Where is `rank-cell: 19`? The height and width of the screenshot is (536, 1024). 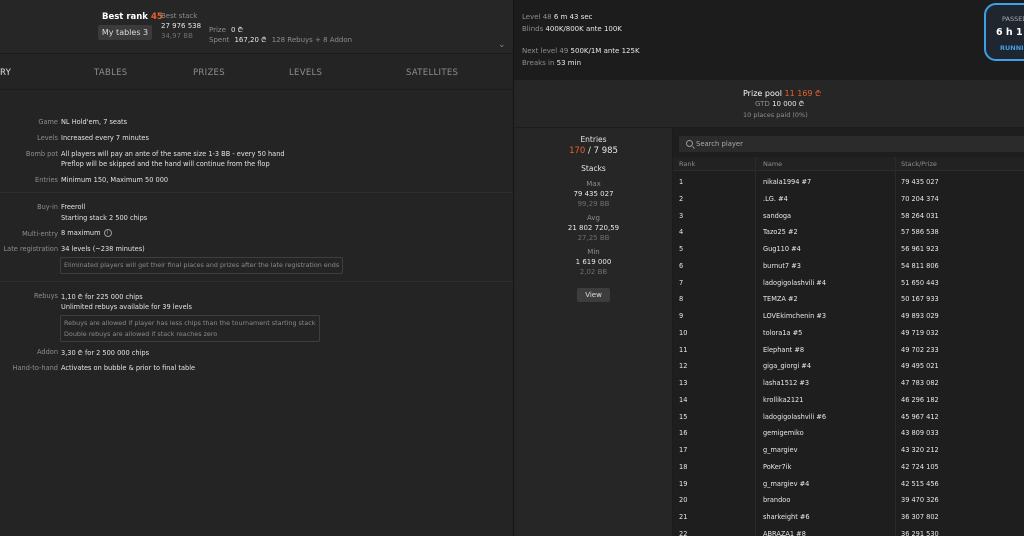
rank-cell: 19 is located at coordinates (683, 483).